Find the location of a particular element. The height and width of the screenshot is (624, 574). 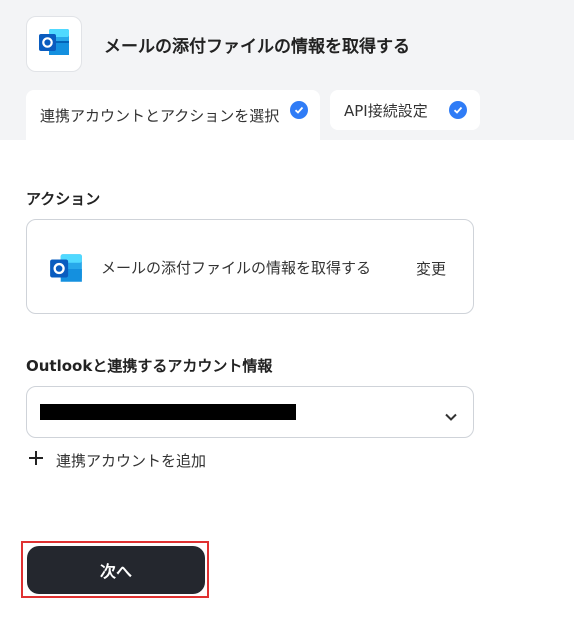

account-select is located at coordinates (250, 412).